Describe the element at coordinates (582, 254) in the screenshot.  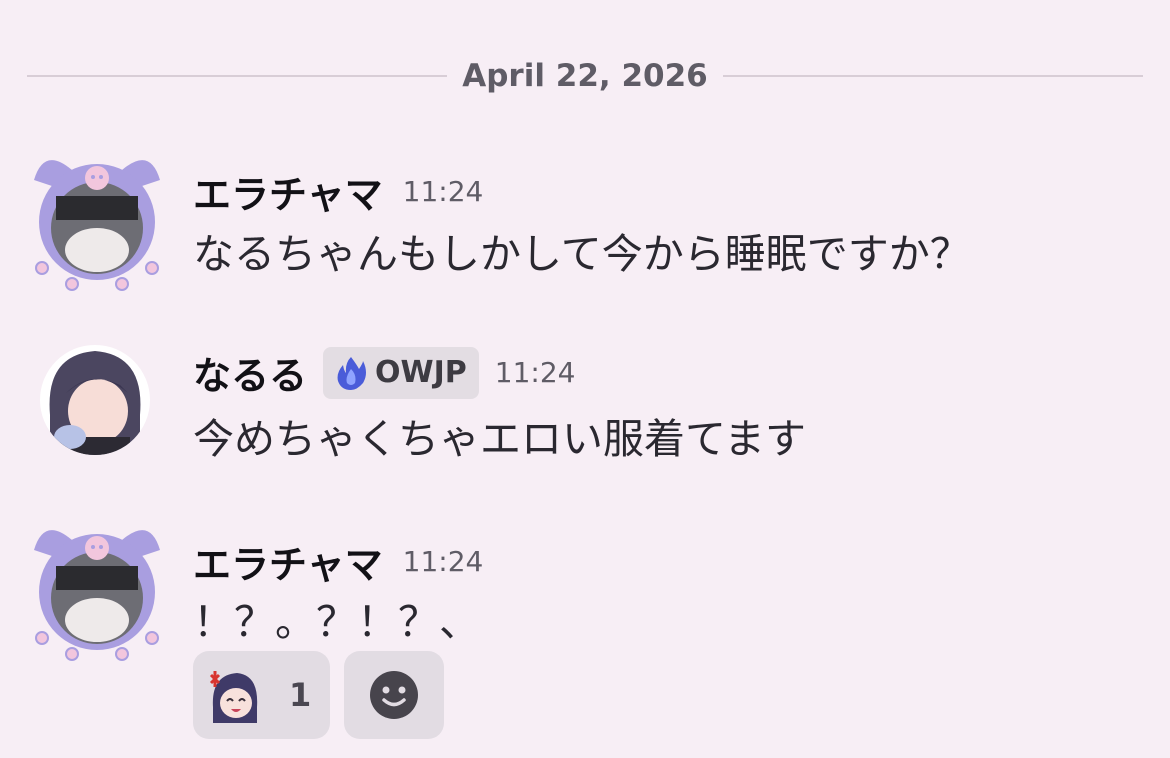
I see `message-text: なるちゃんもしかして今から睡眠ですか？` at that location.